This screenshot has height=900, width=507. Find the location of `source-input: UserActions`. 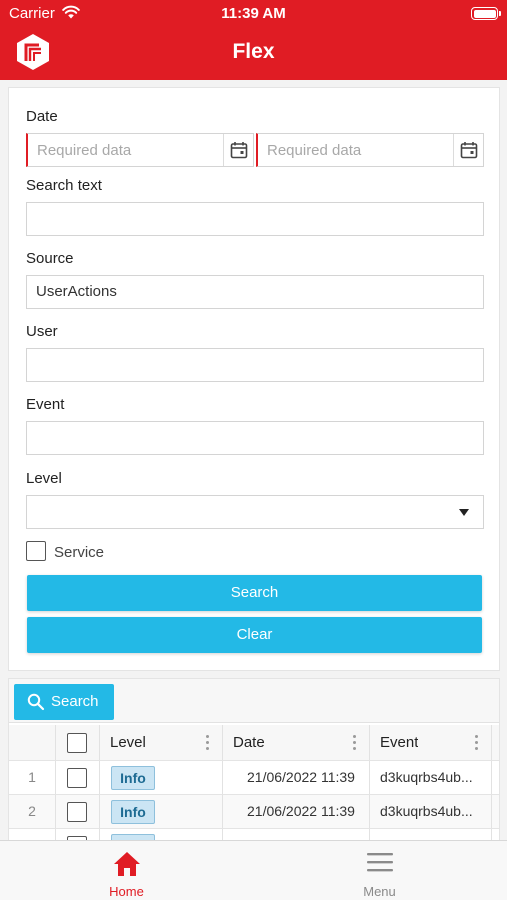

source-input: UserActions is located at coordinates (255, 292).